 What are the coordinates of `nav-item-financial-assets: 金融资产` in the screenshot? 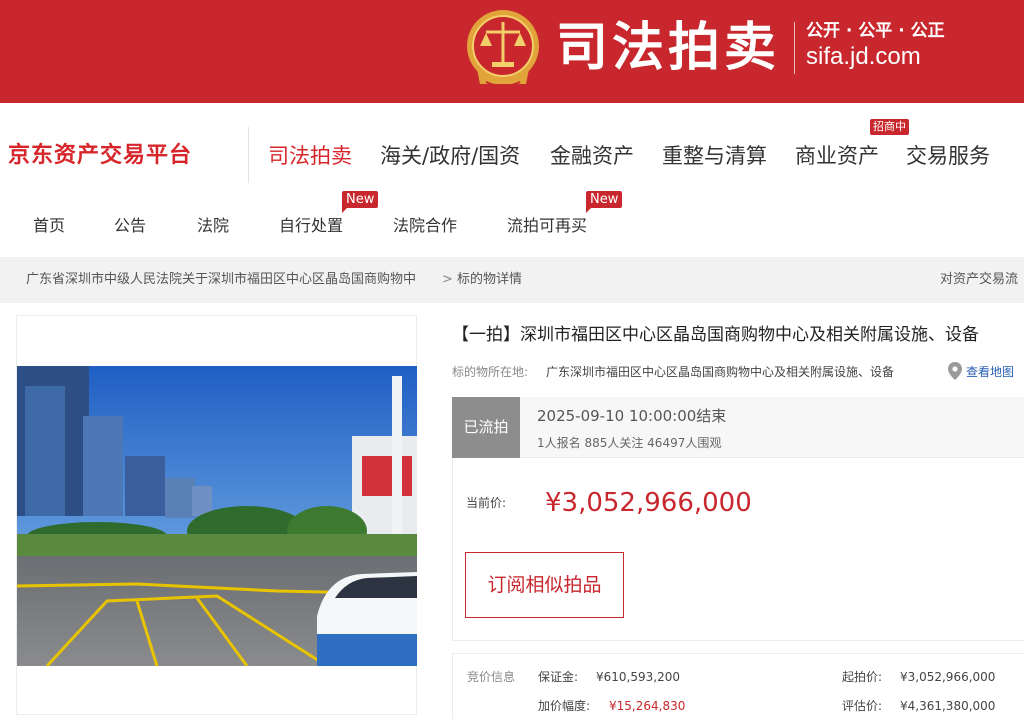 It's located at (592, 156).